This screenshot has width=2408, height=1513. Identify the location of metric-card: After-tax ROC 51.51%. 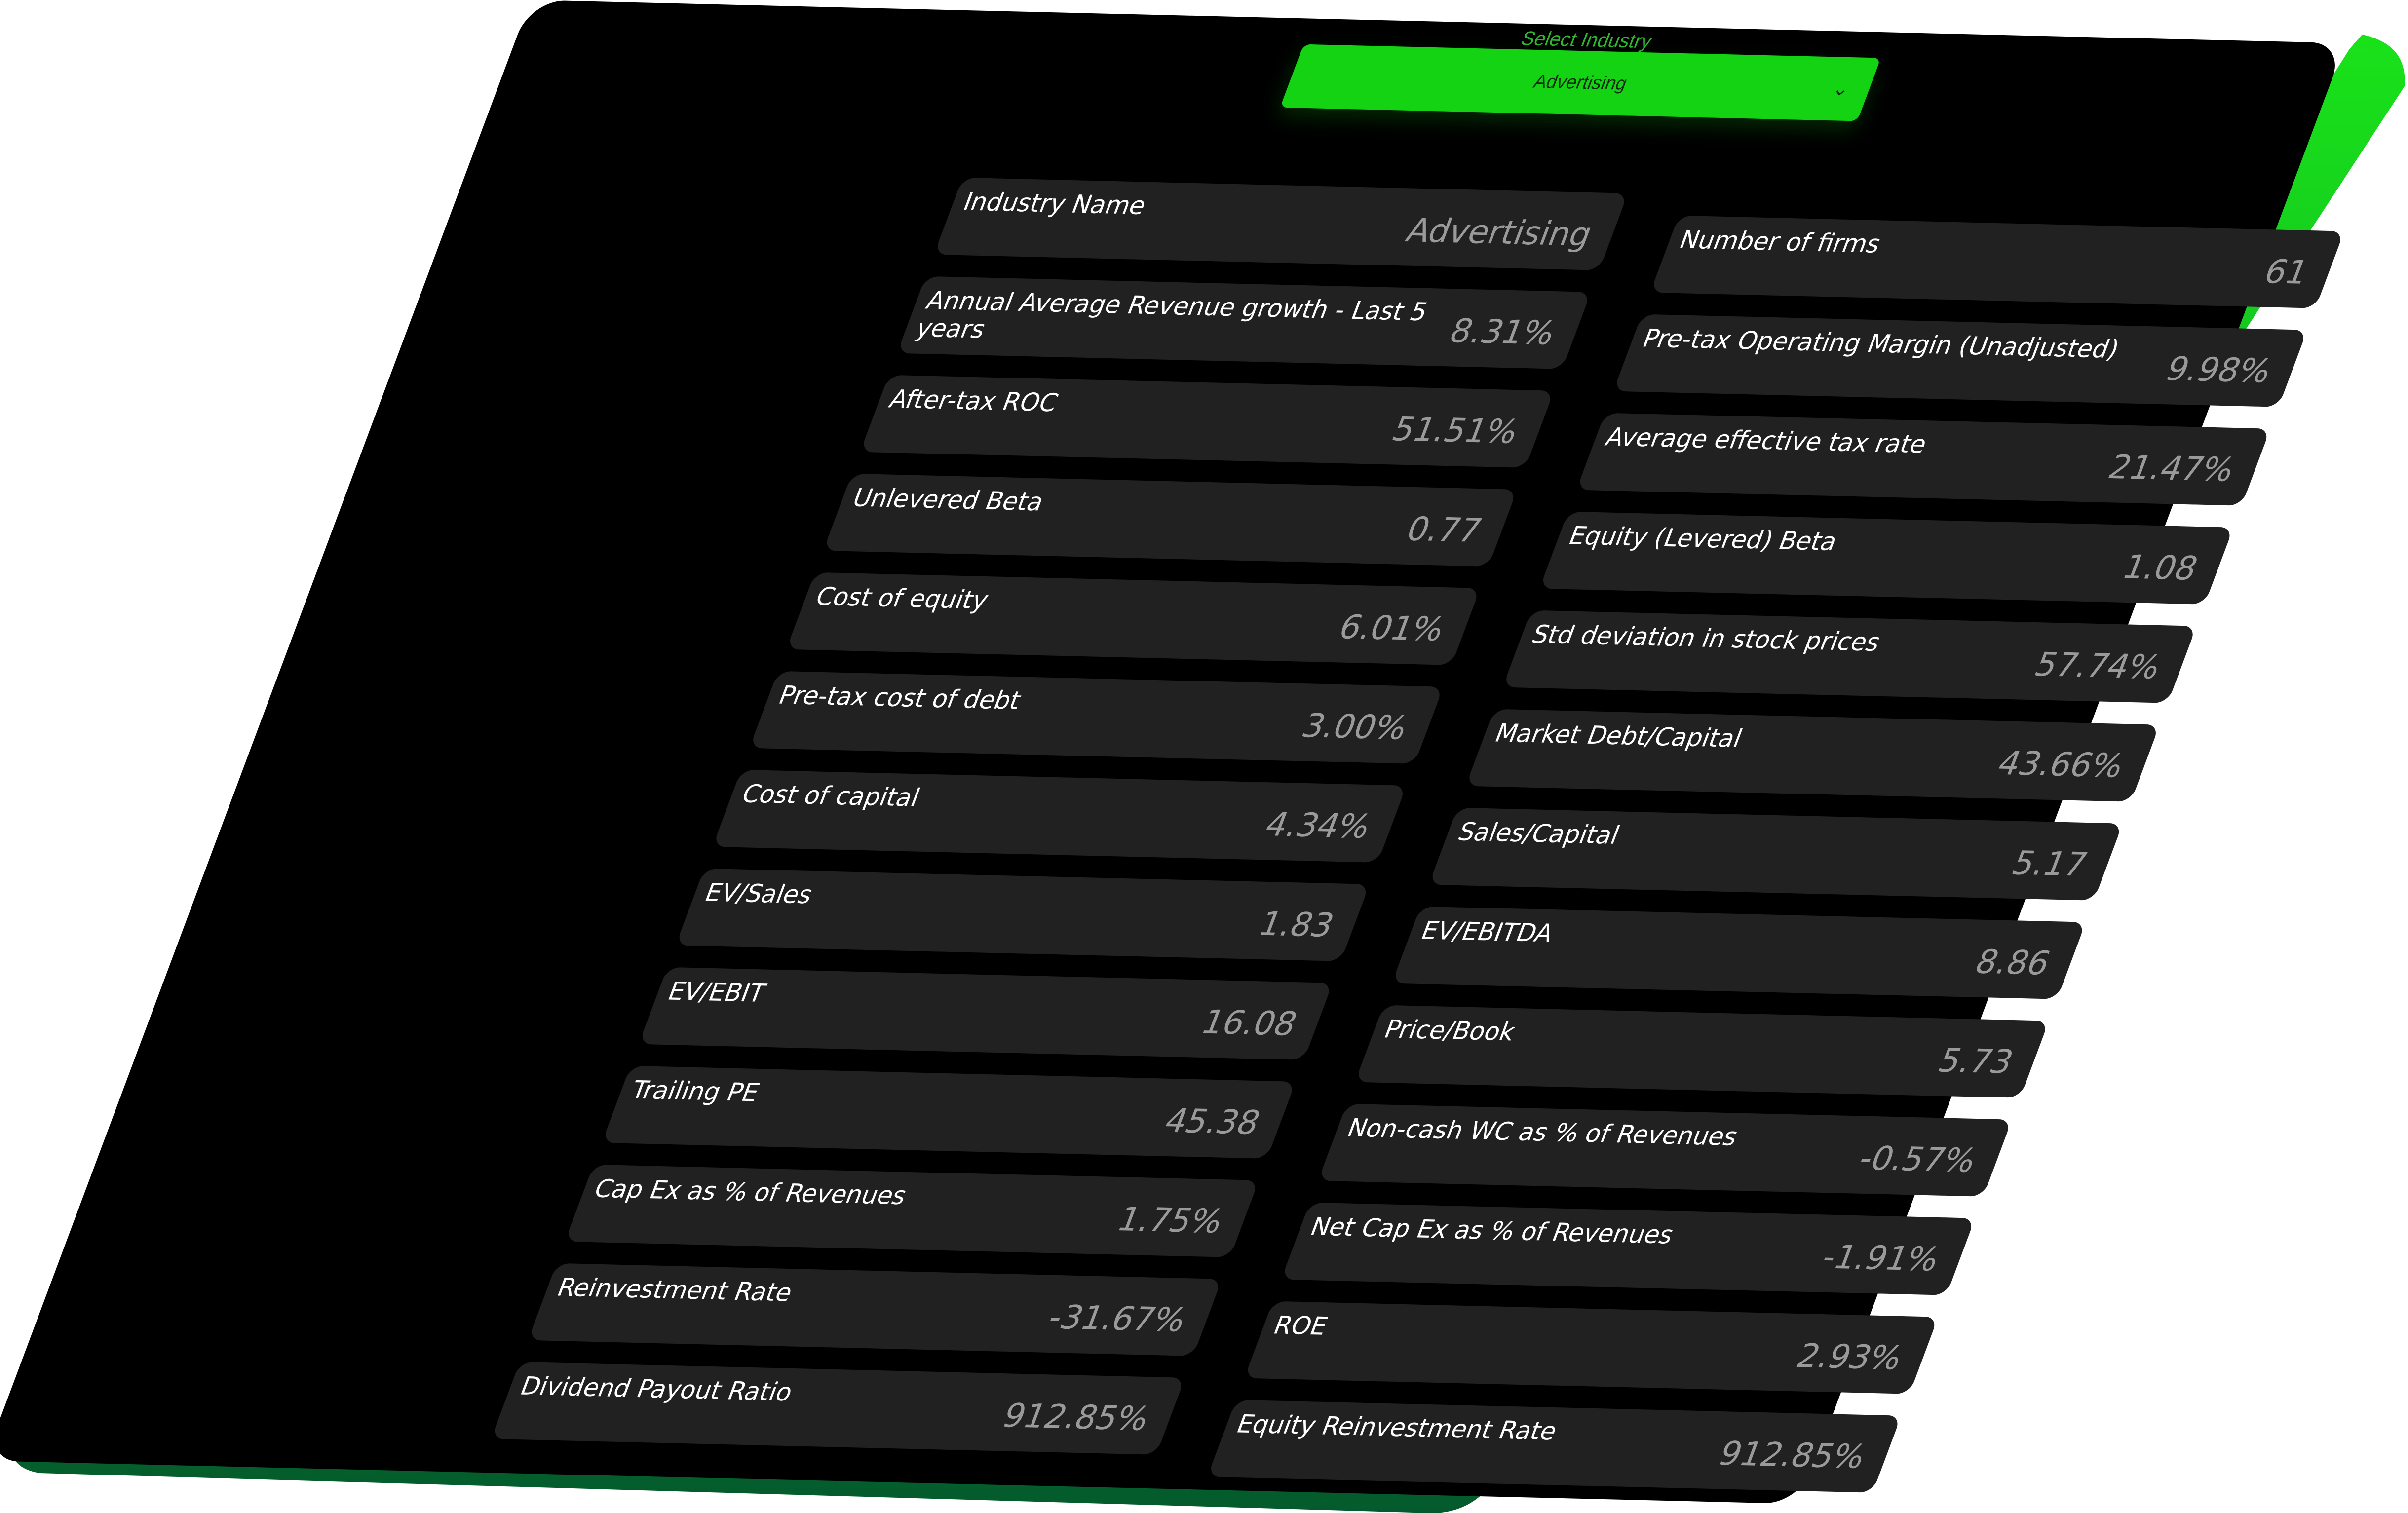
(1207, 421).